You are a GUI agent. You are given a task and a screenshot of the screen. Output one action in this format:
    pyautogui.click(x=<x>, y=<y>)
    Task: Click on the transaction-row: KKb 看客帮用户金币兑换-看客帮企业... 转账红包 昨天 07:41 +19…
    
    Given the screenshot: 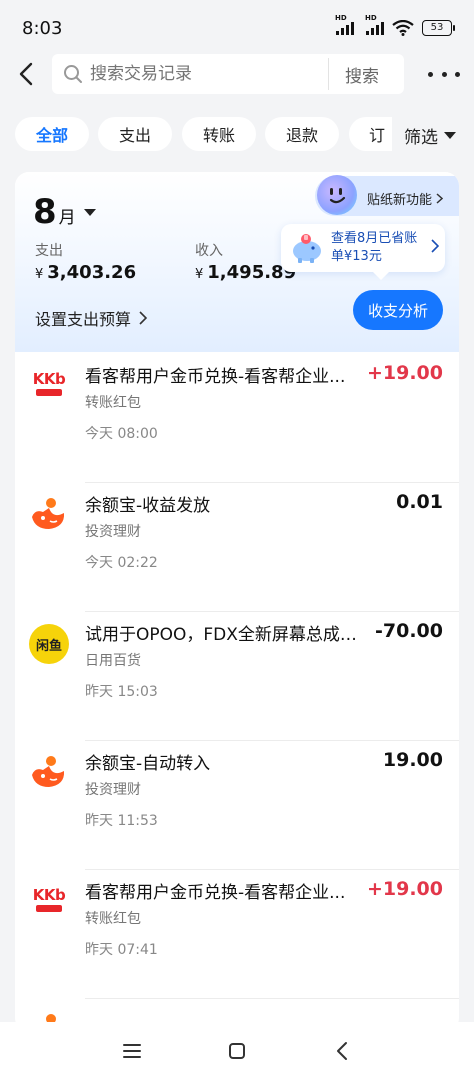 What is the action you would take?
    pyautogui.click(x=237, y=934)
    